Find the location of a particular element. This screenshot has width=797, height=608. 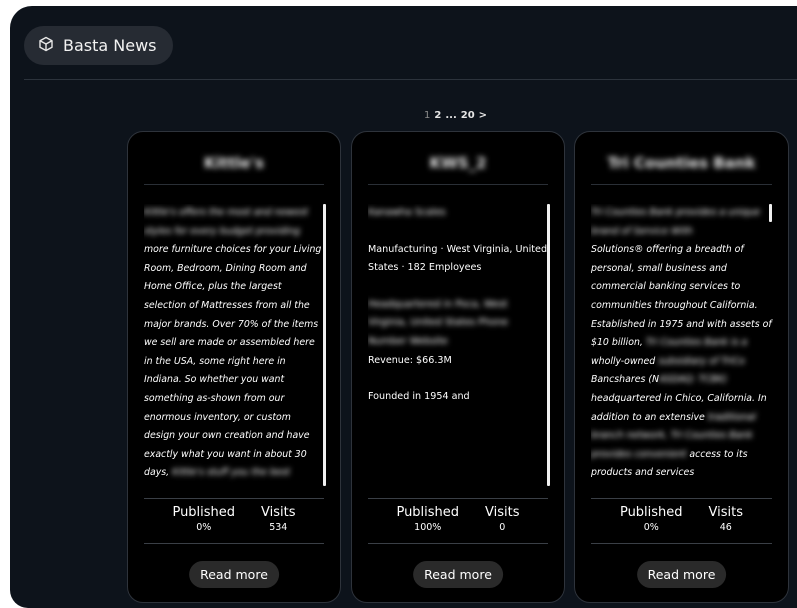

page-next-arrow: > is located at coordinates (483, 115).